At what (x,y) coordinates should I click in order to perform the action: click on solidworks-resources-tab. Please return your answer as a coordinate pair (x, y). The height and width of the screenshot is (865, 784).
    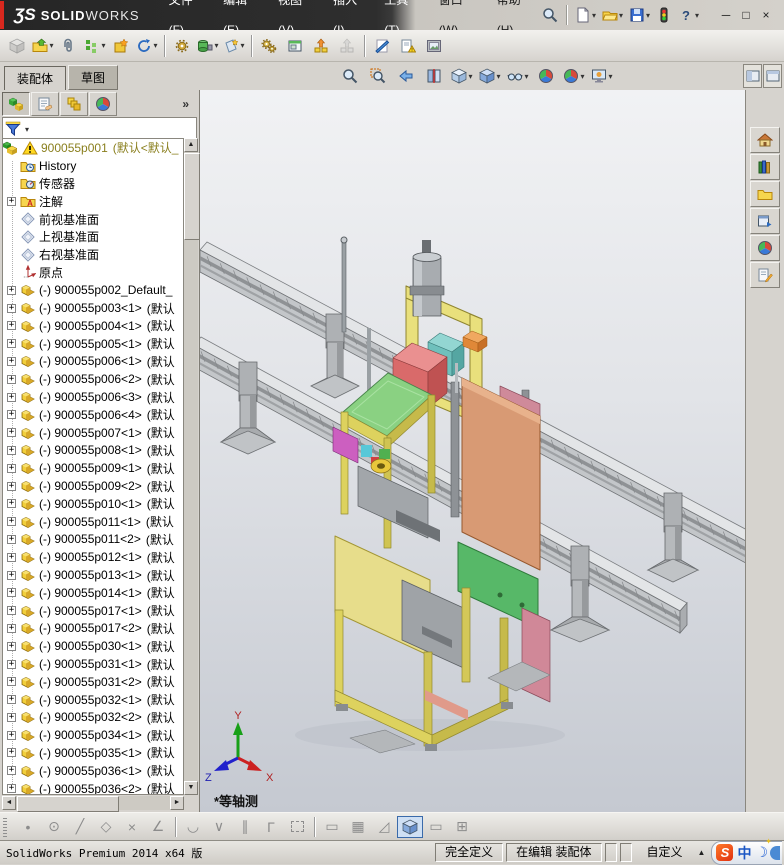
    Looking at the image, I should click on (765, 140).